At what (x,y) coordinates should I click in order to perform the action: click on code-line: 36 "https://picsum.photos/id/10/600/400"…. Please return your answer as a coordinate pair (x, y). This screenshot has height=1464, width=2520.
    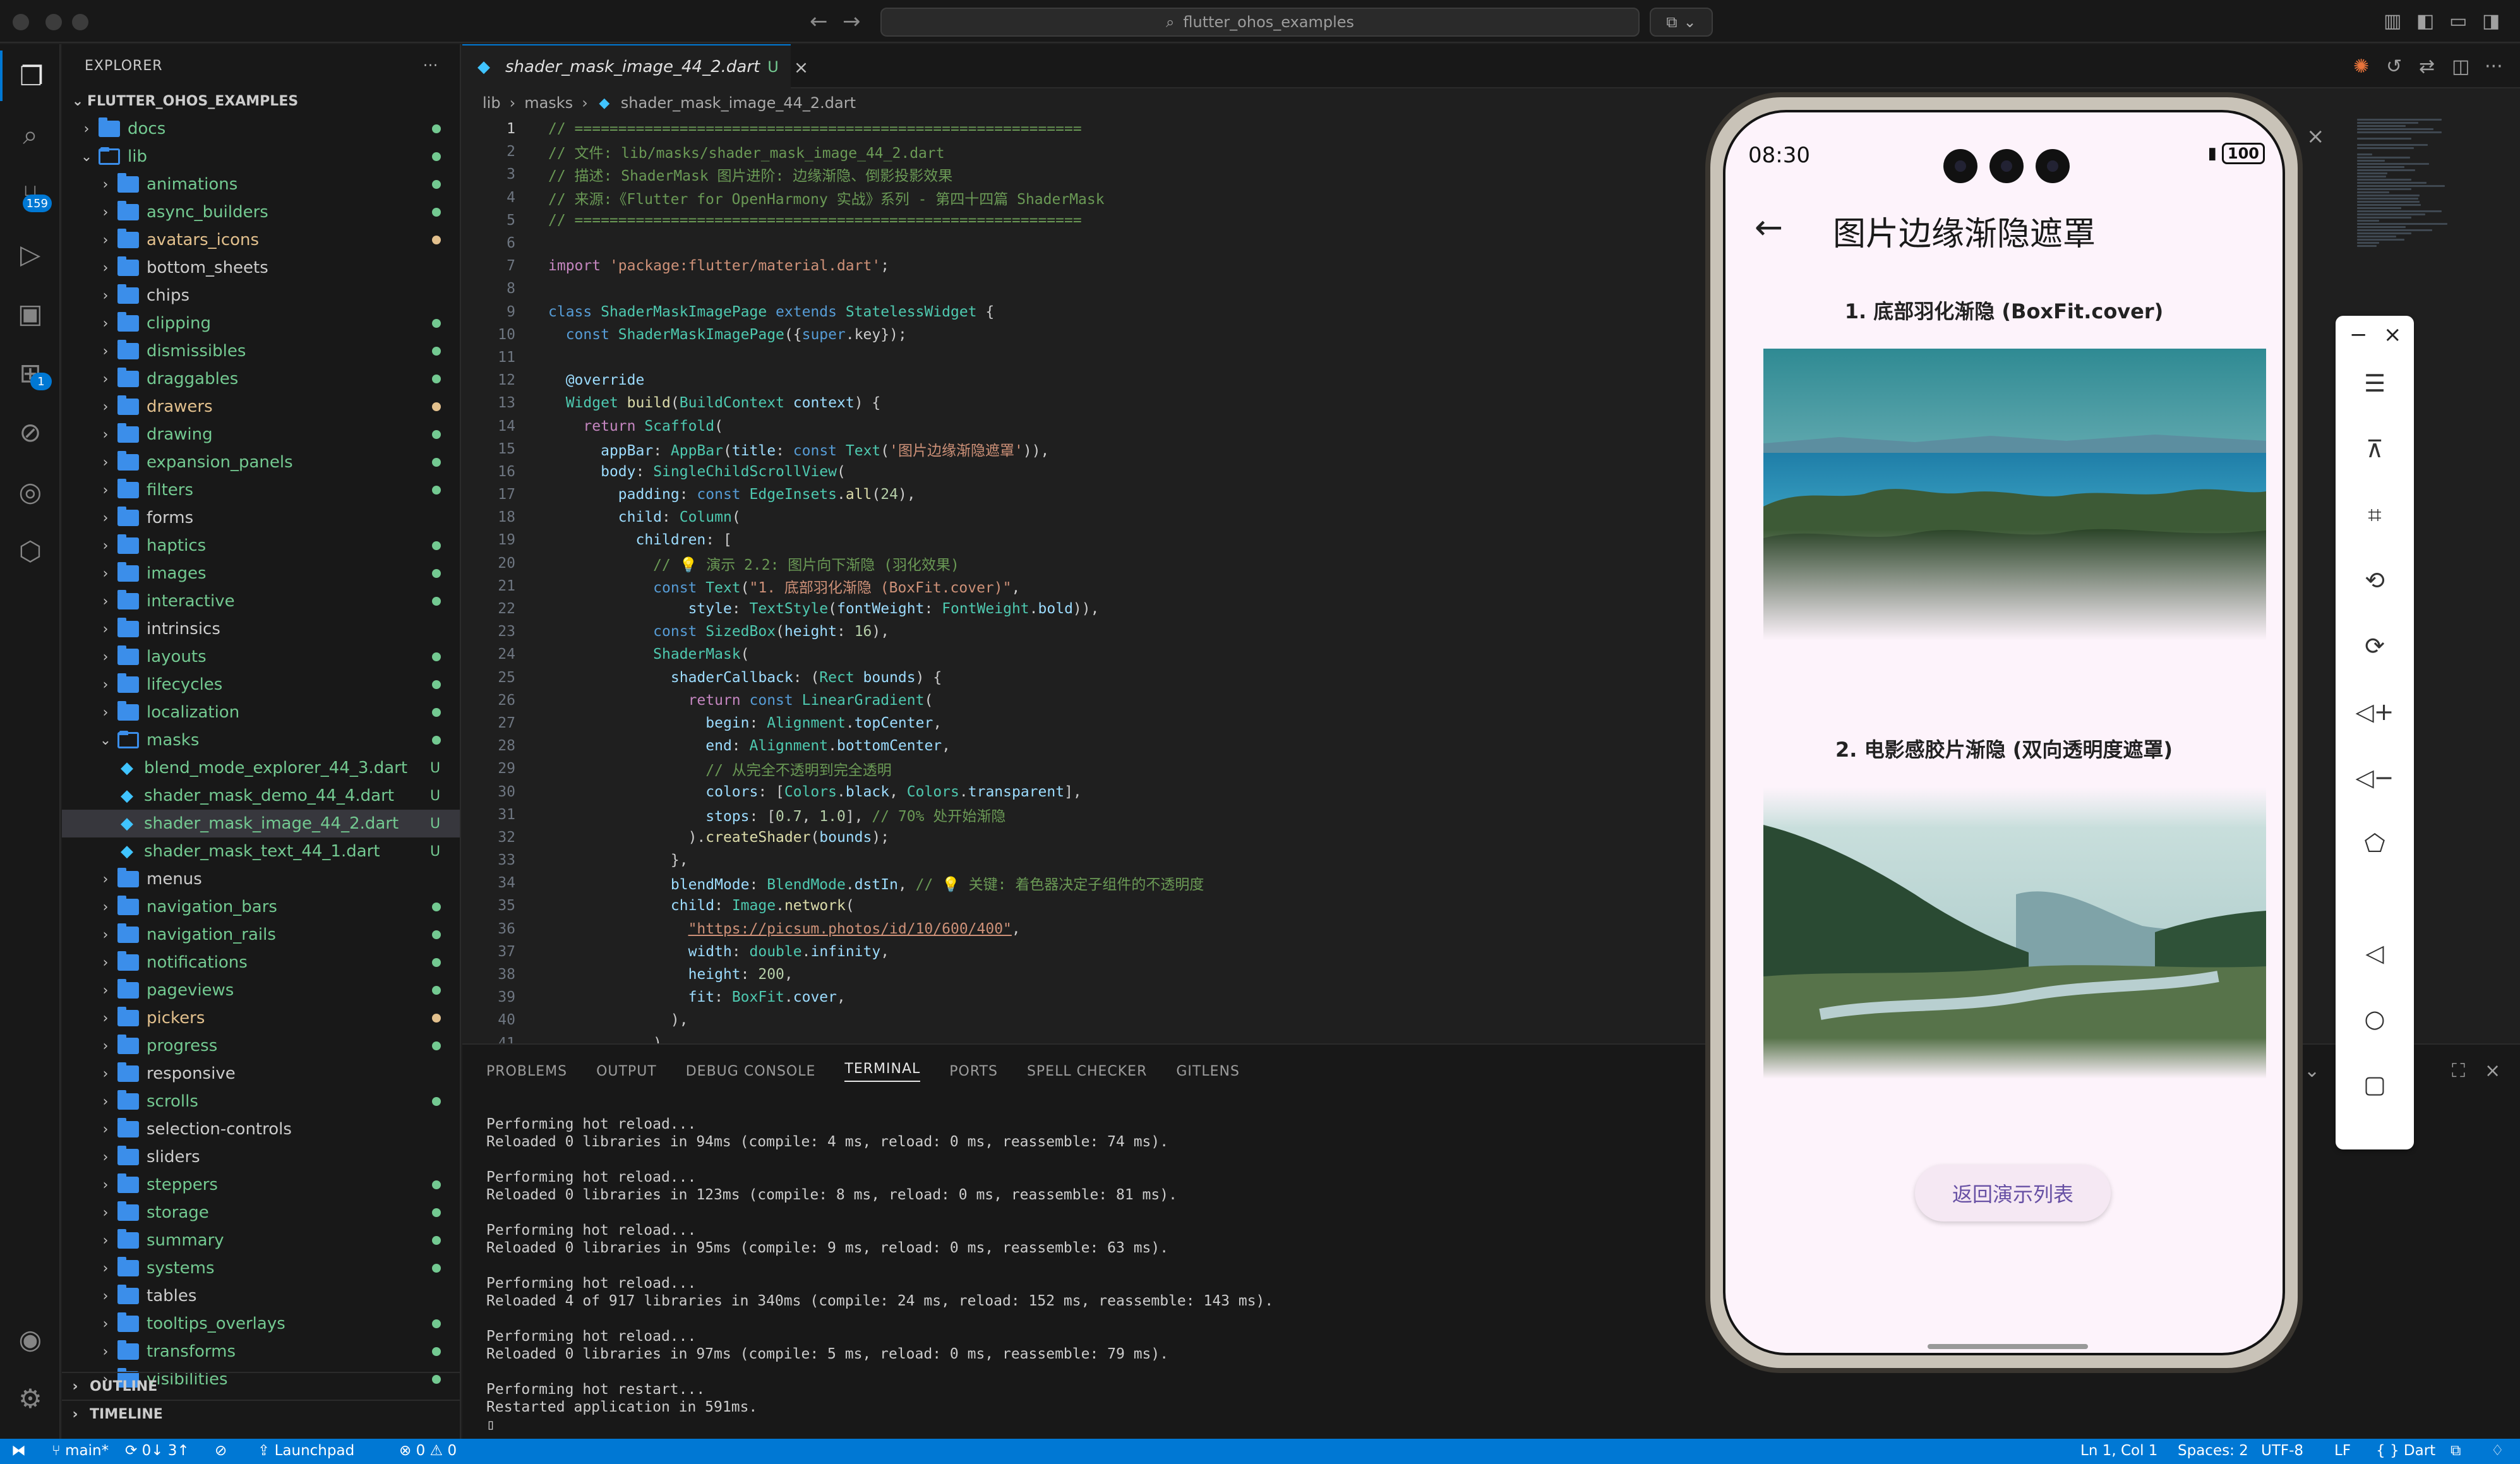
    Looking at the image, I should click on (1093, 929).